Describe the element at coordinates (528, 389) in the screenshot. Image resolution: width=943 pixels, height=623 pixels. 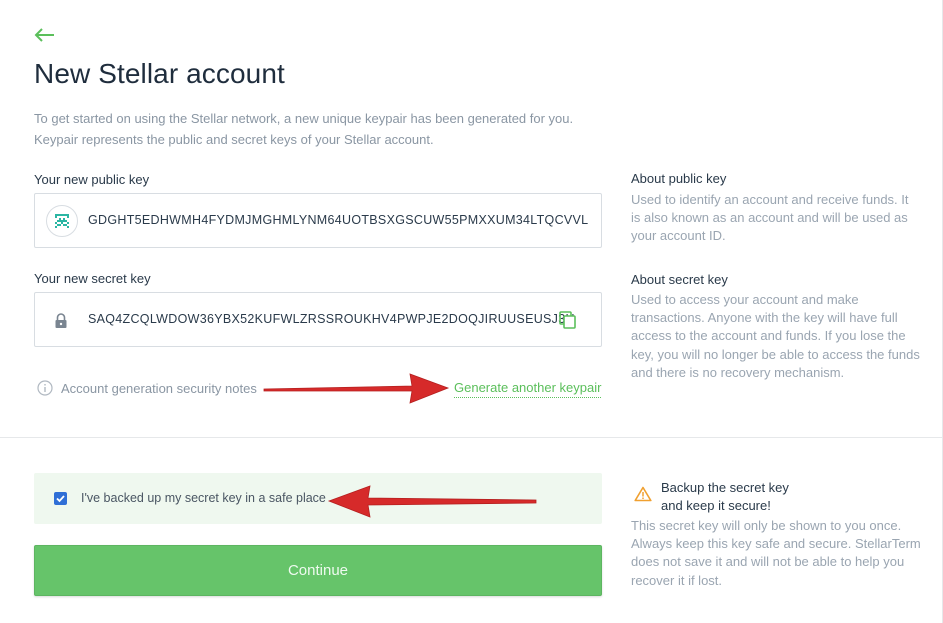
I see `generate-keypair-link: Generate another keypair` at that location.